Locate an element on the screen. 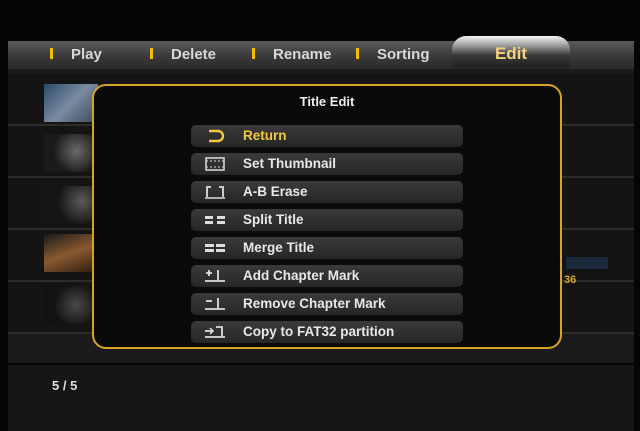 The image size is (640, 431). option-split-title: Split Title is located at coordinates (327, 220).